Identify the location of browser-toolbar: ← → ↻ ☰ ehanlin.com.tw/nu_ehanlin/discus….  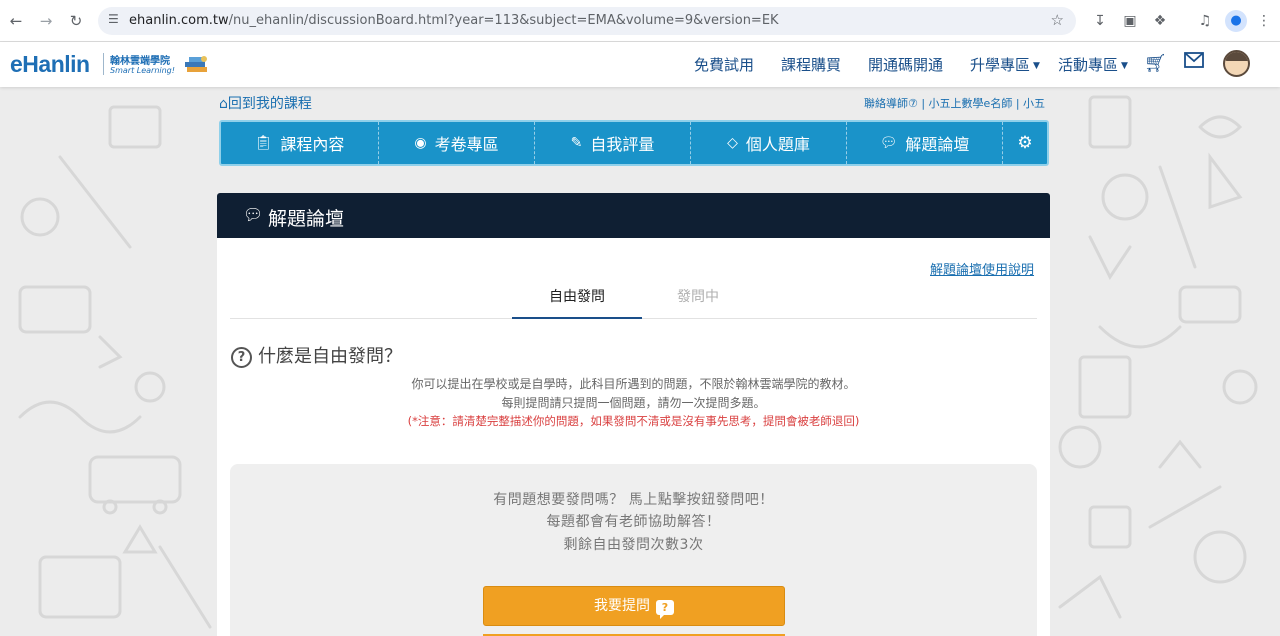
(640, 21).